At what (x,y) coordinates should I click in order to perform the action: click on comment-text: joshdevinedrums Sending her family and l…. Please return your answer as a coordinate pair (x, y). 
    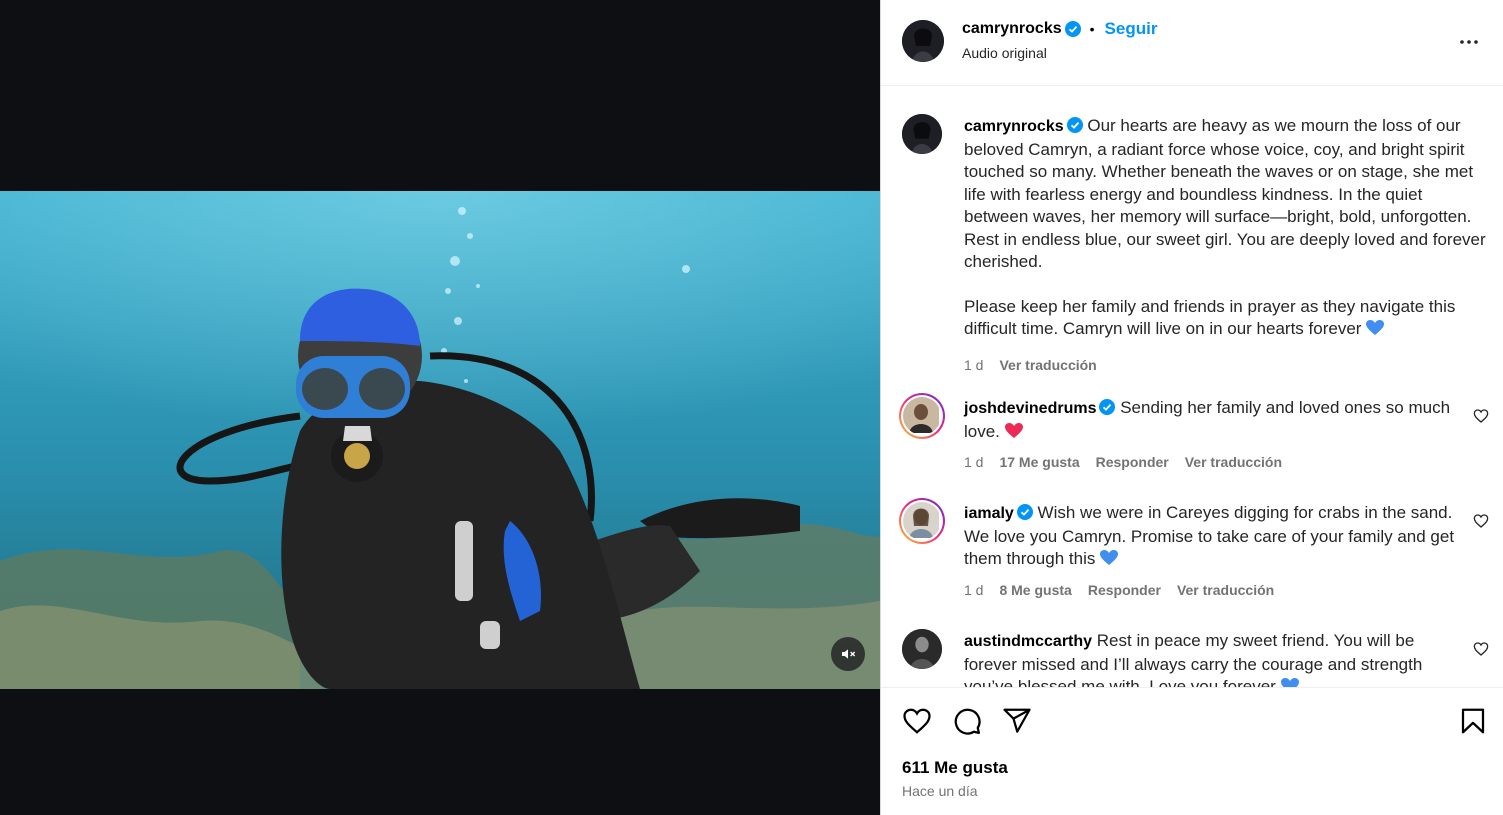
    Looking at the image, I should click on (1213, 420).